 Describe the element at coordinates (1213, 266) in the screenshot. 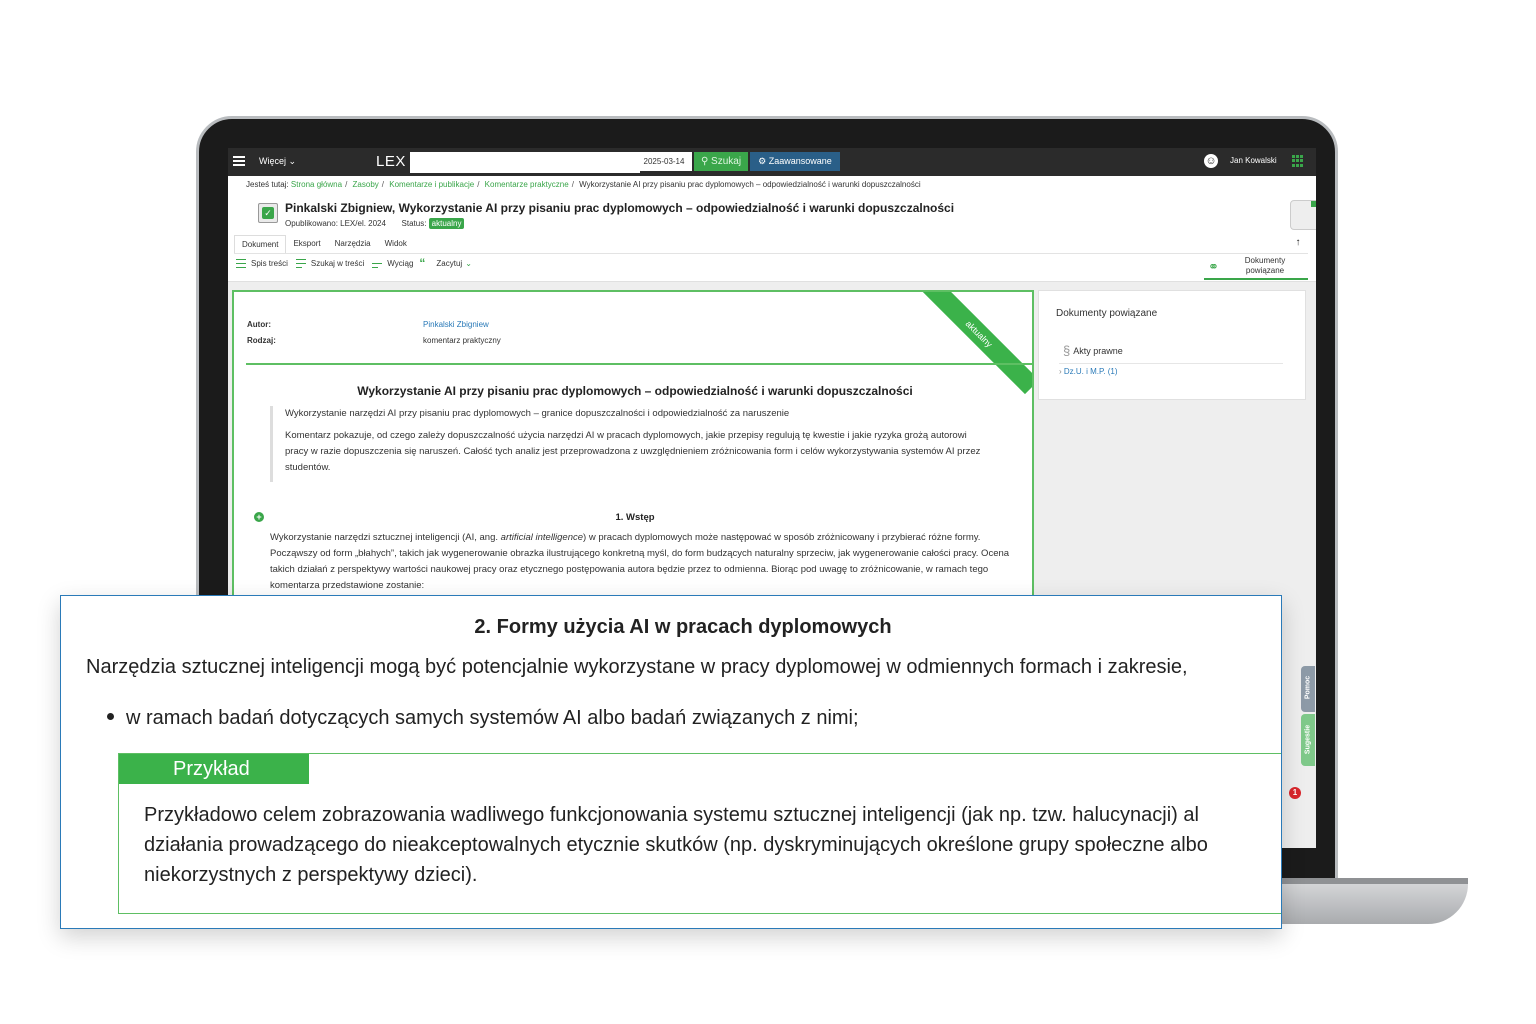

I see `link-icon: ⚭` at that location.